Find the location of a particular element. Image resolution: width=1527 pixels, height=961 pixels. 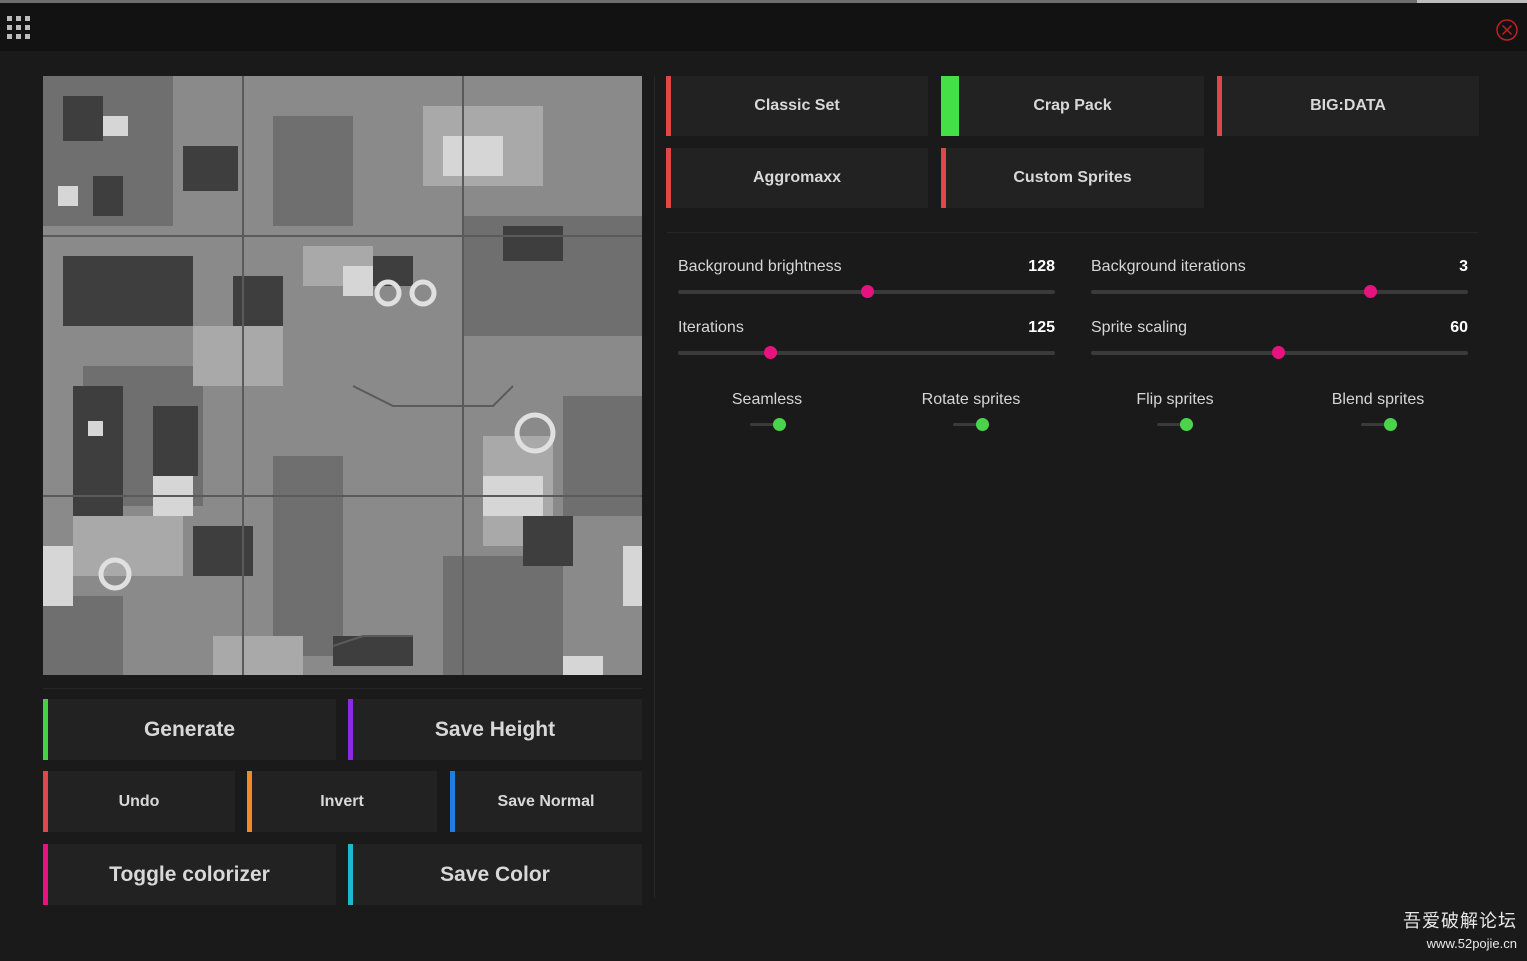

sprite-scaling-slider is located at coordinates (1279, 352).